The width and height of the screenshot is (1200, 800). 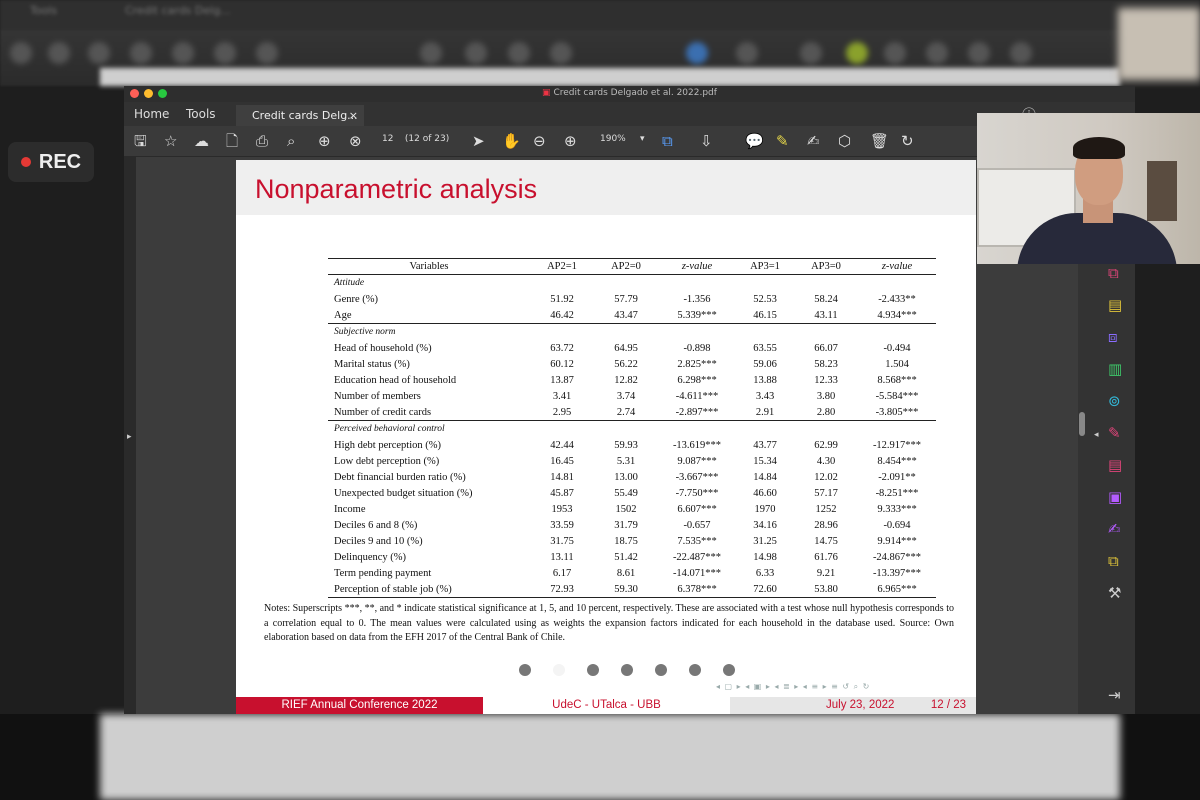 I want to click on table-section-row: Perceived behavioral control, so click(x=632, y=429).